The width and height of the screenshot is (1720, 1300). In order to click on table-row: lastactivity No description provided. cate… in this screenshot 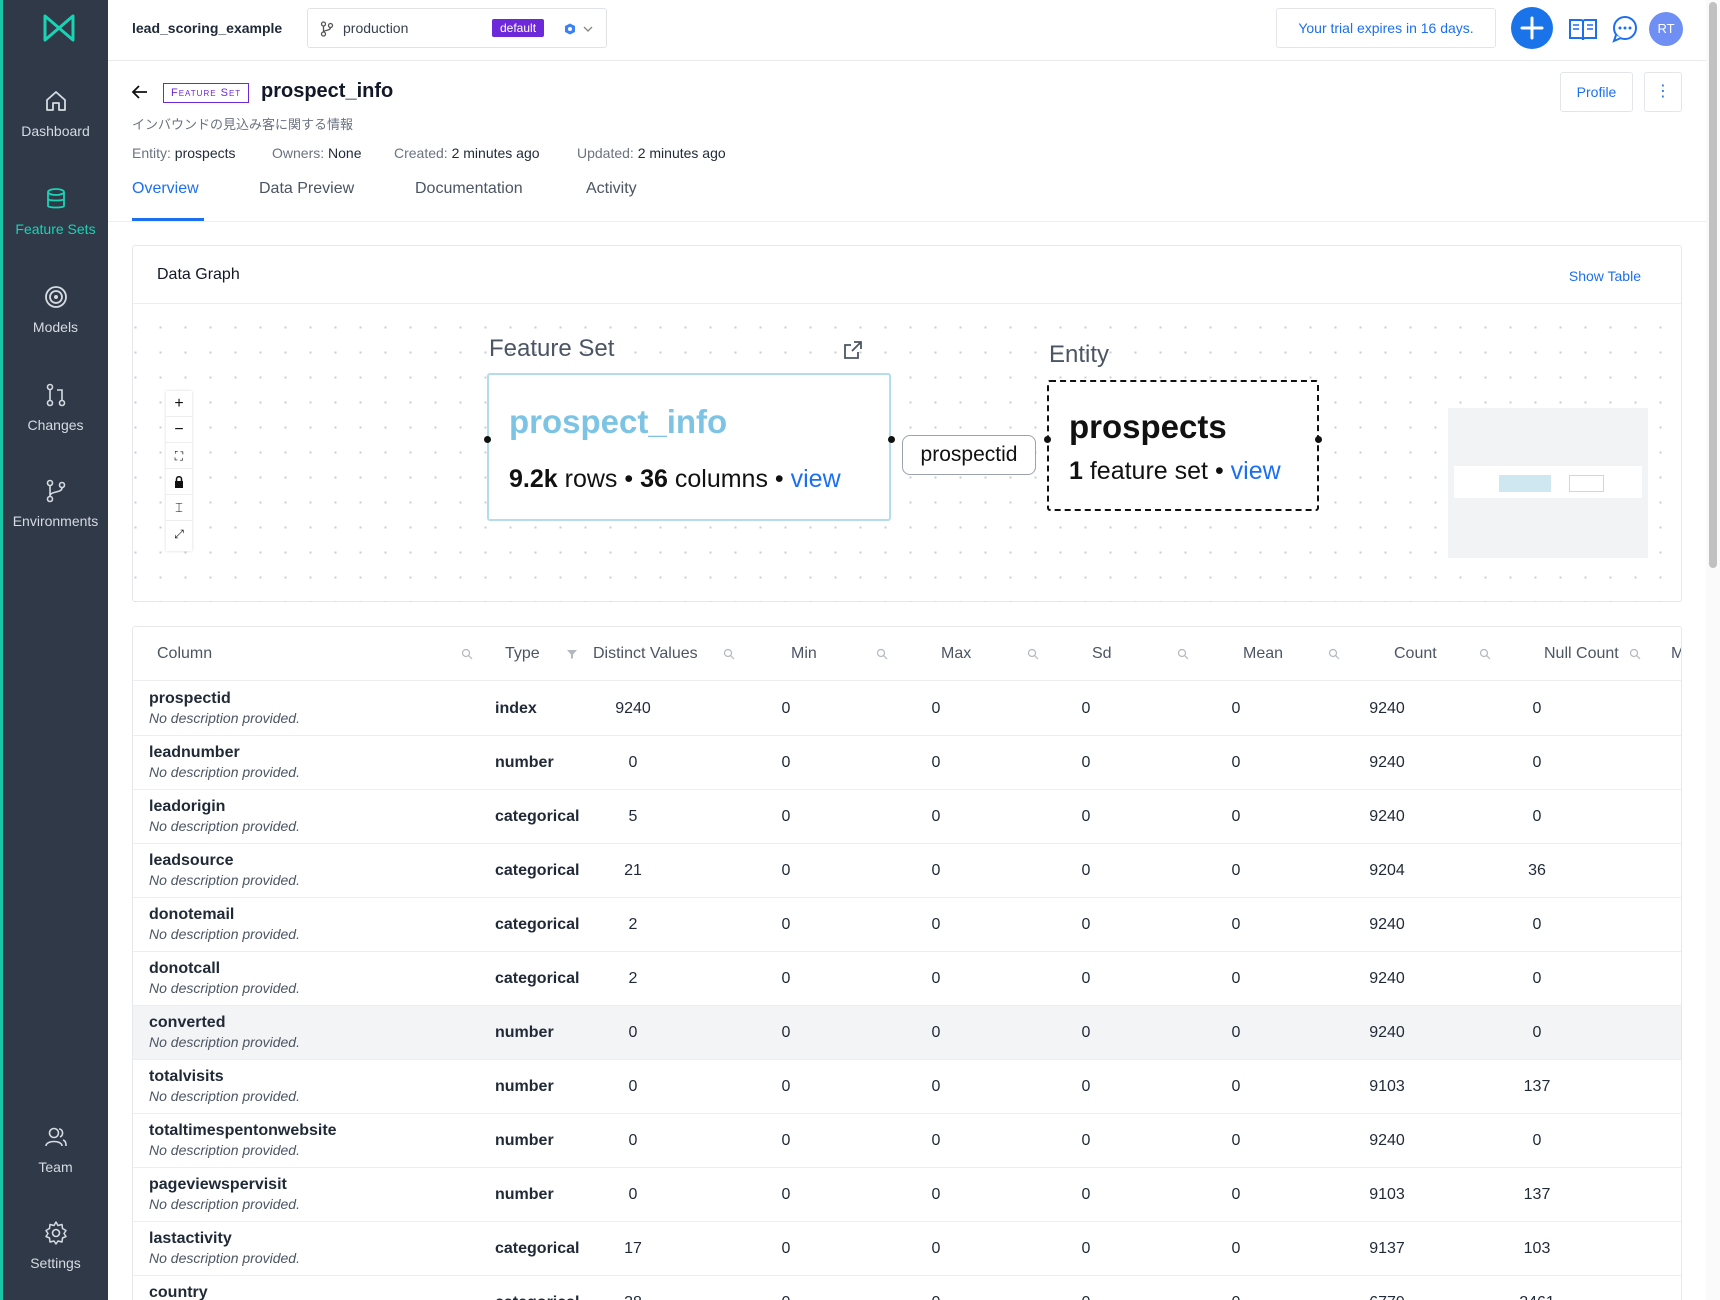, I will do `click(907, 1249)`.